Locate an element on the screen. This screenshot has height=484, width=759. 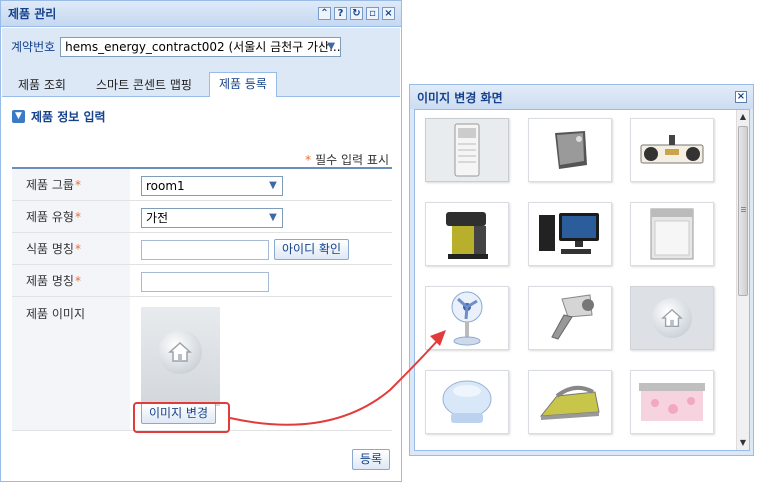
id-input is located at coordinates (205, 250).